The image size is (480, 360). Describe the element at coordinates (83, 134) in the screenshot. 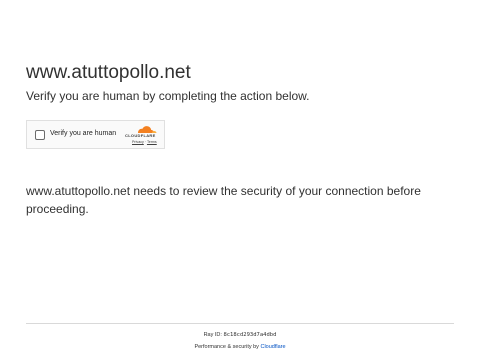

I see `verify-checkbox-label: Verify you are human` at that location.